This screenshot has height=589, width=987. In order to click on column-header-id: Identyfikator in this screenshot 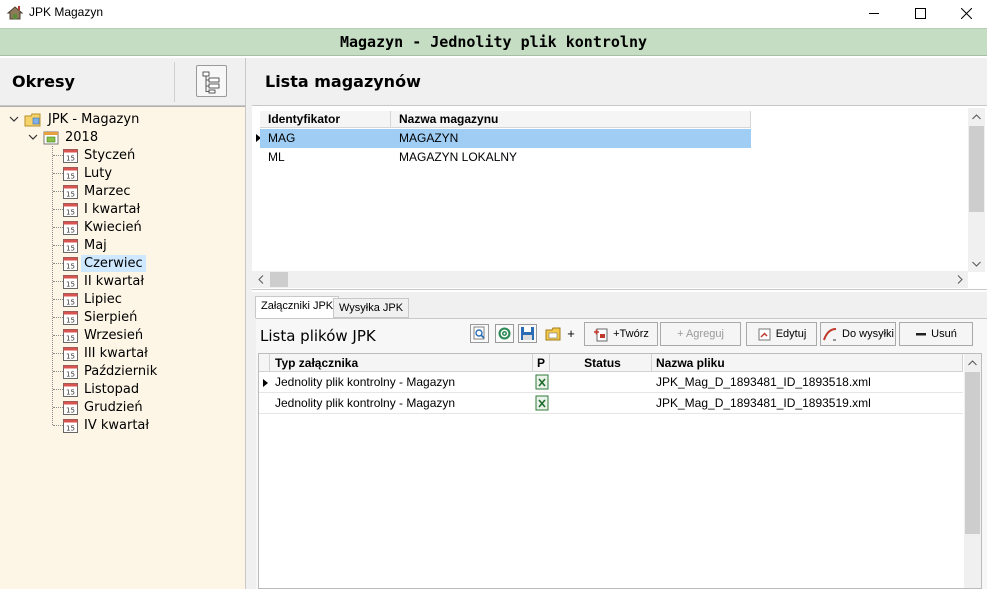, I will do `click(325, 119)`.